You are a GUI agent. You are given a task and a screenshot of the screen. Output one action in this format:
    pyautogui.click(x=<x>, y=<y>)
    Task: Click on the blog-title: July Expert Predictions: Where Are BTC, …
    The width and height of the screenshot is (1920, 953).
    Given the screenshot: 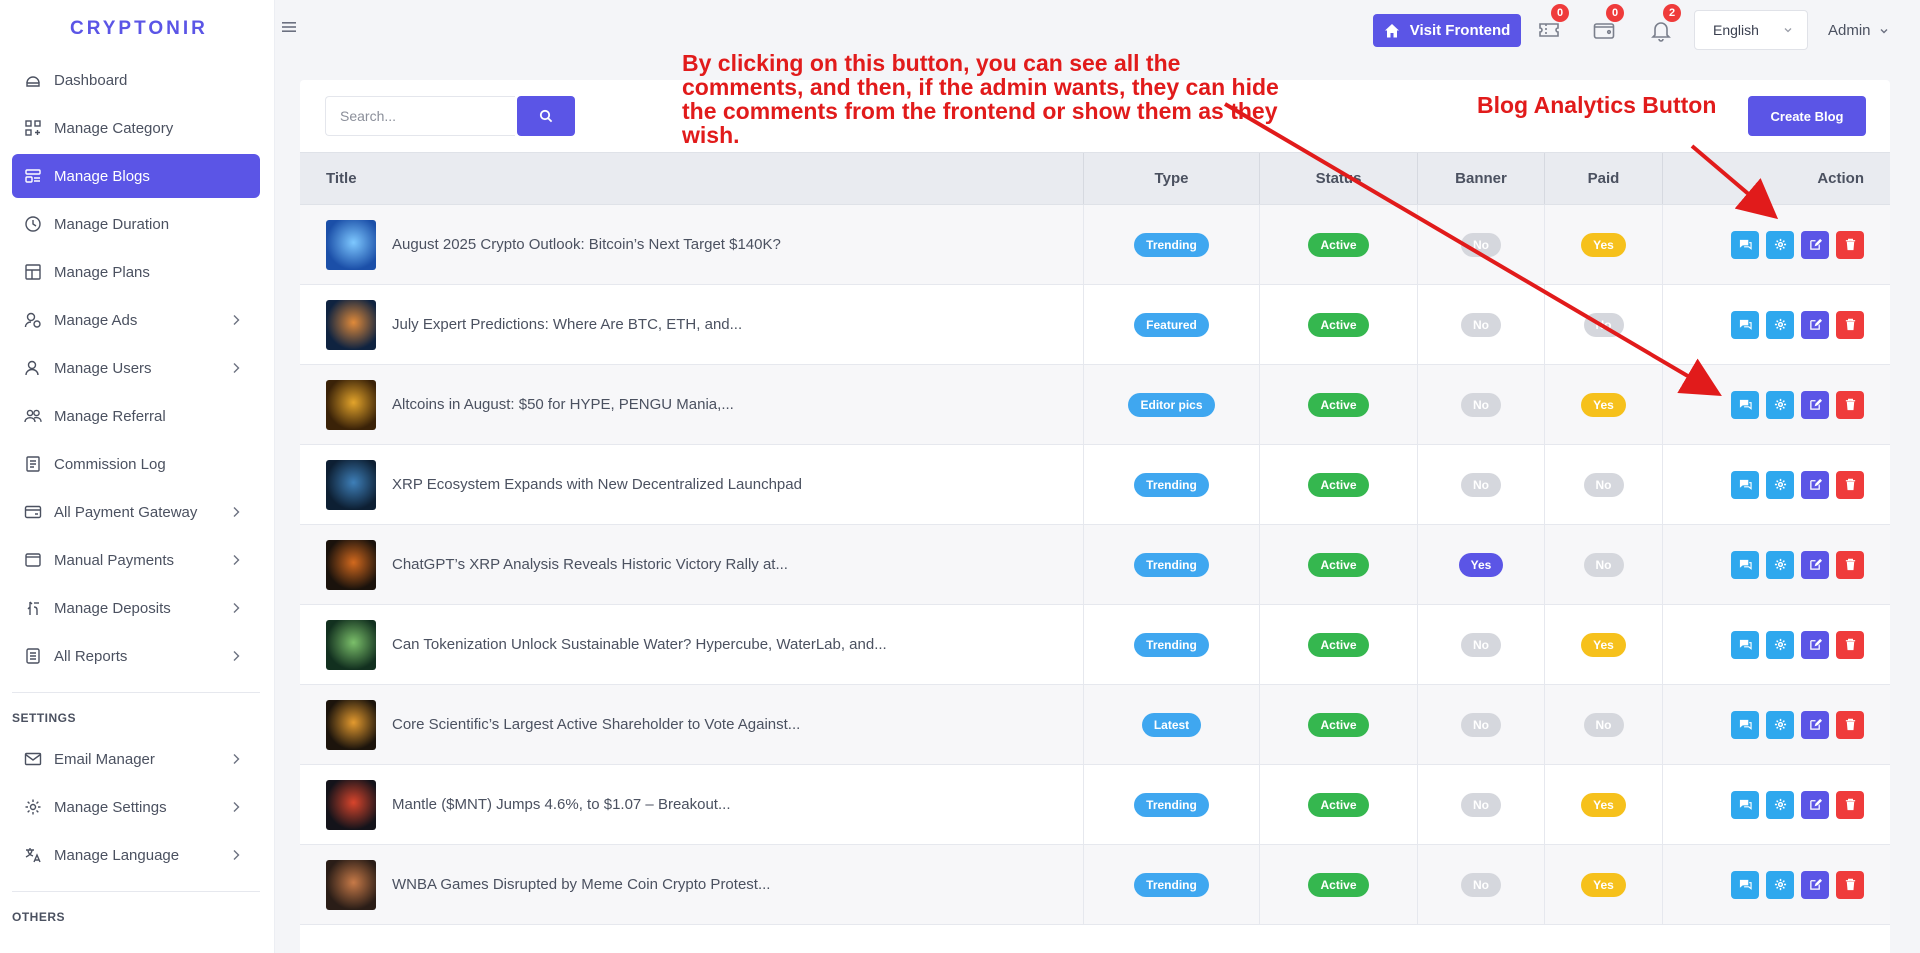 What is the action you would take?
    pyautogui.click(x=567, y=324)
    